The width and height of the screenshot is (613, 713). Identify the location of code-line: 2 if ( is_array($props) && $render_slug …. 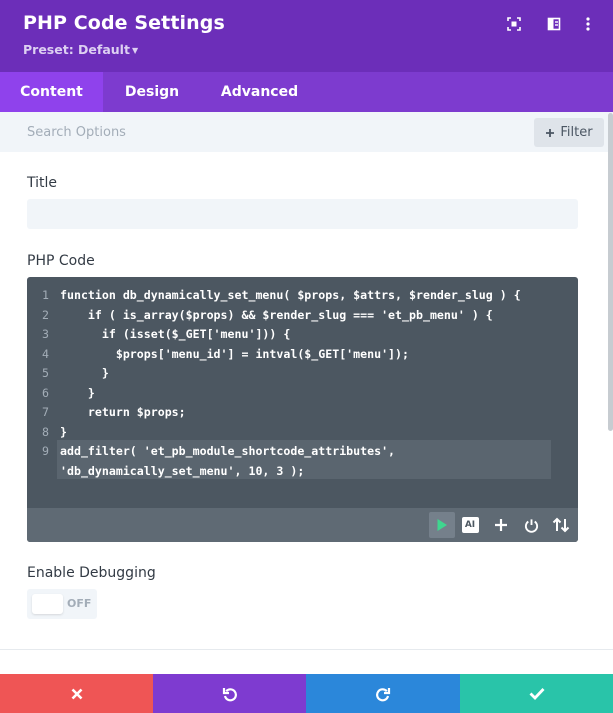
(267, 314).